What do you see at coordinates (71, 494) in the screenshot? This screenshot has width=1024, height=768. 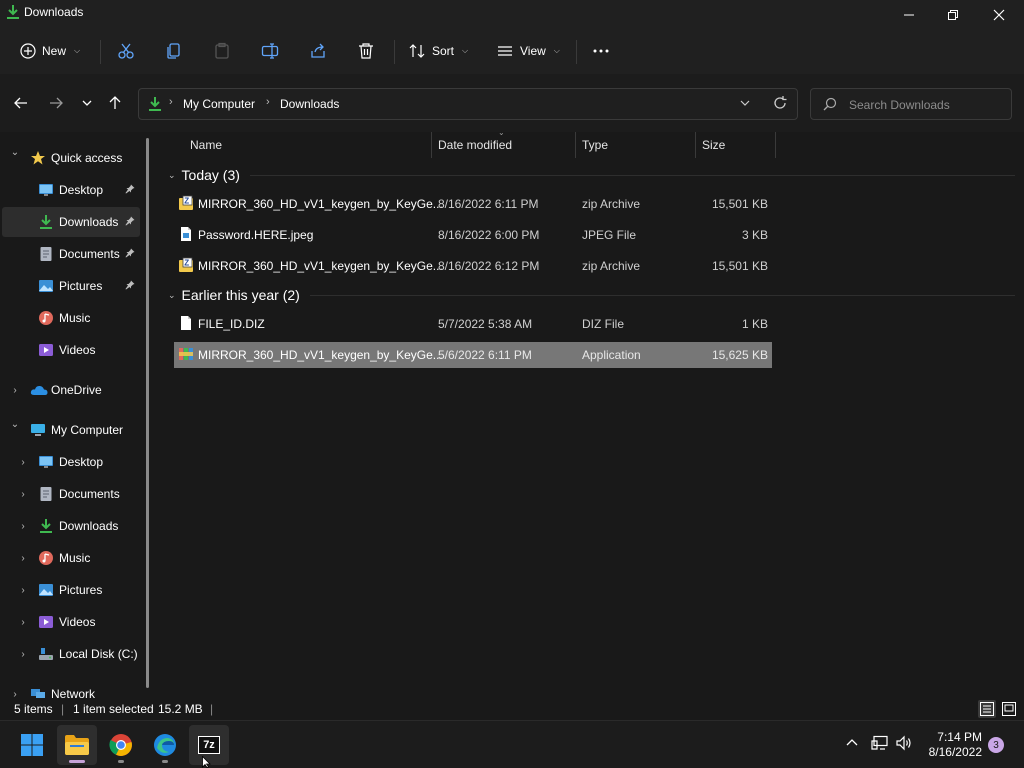 I see `sidebar-item-computer-documents: › Documents` at bounding box center [71, 494].